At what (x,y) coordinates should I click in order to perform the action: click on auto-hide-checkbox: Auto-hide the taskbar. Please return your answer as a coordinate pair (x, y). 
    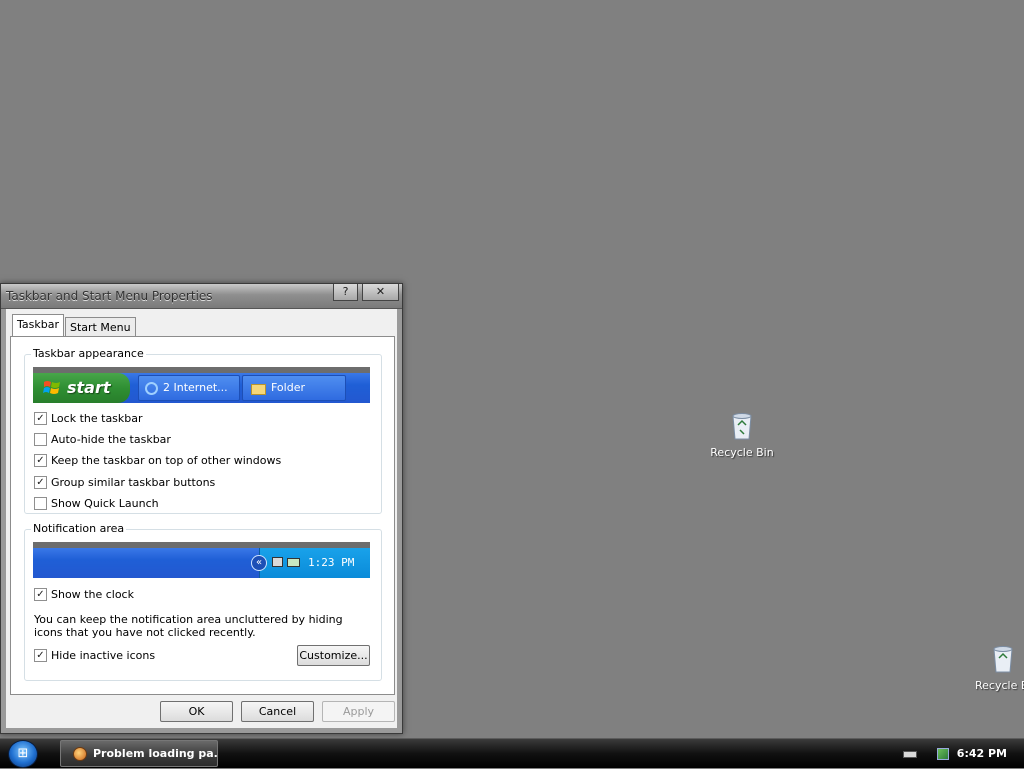
    Looking at the image, I should click on (102, 439).